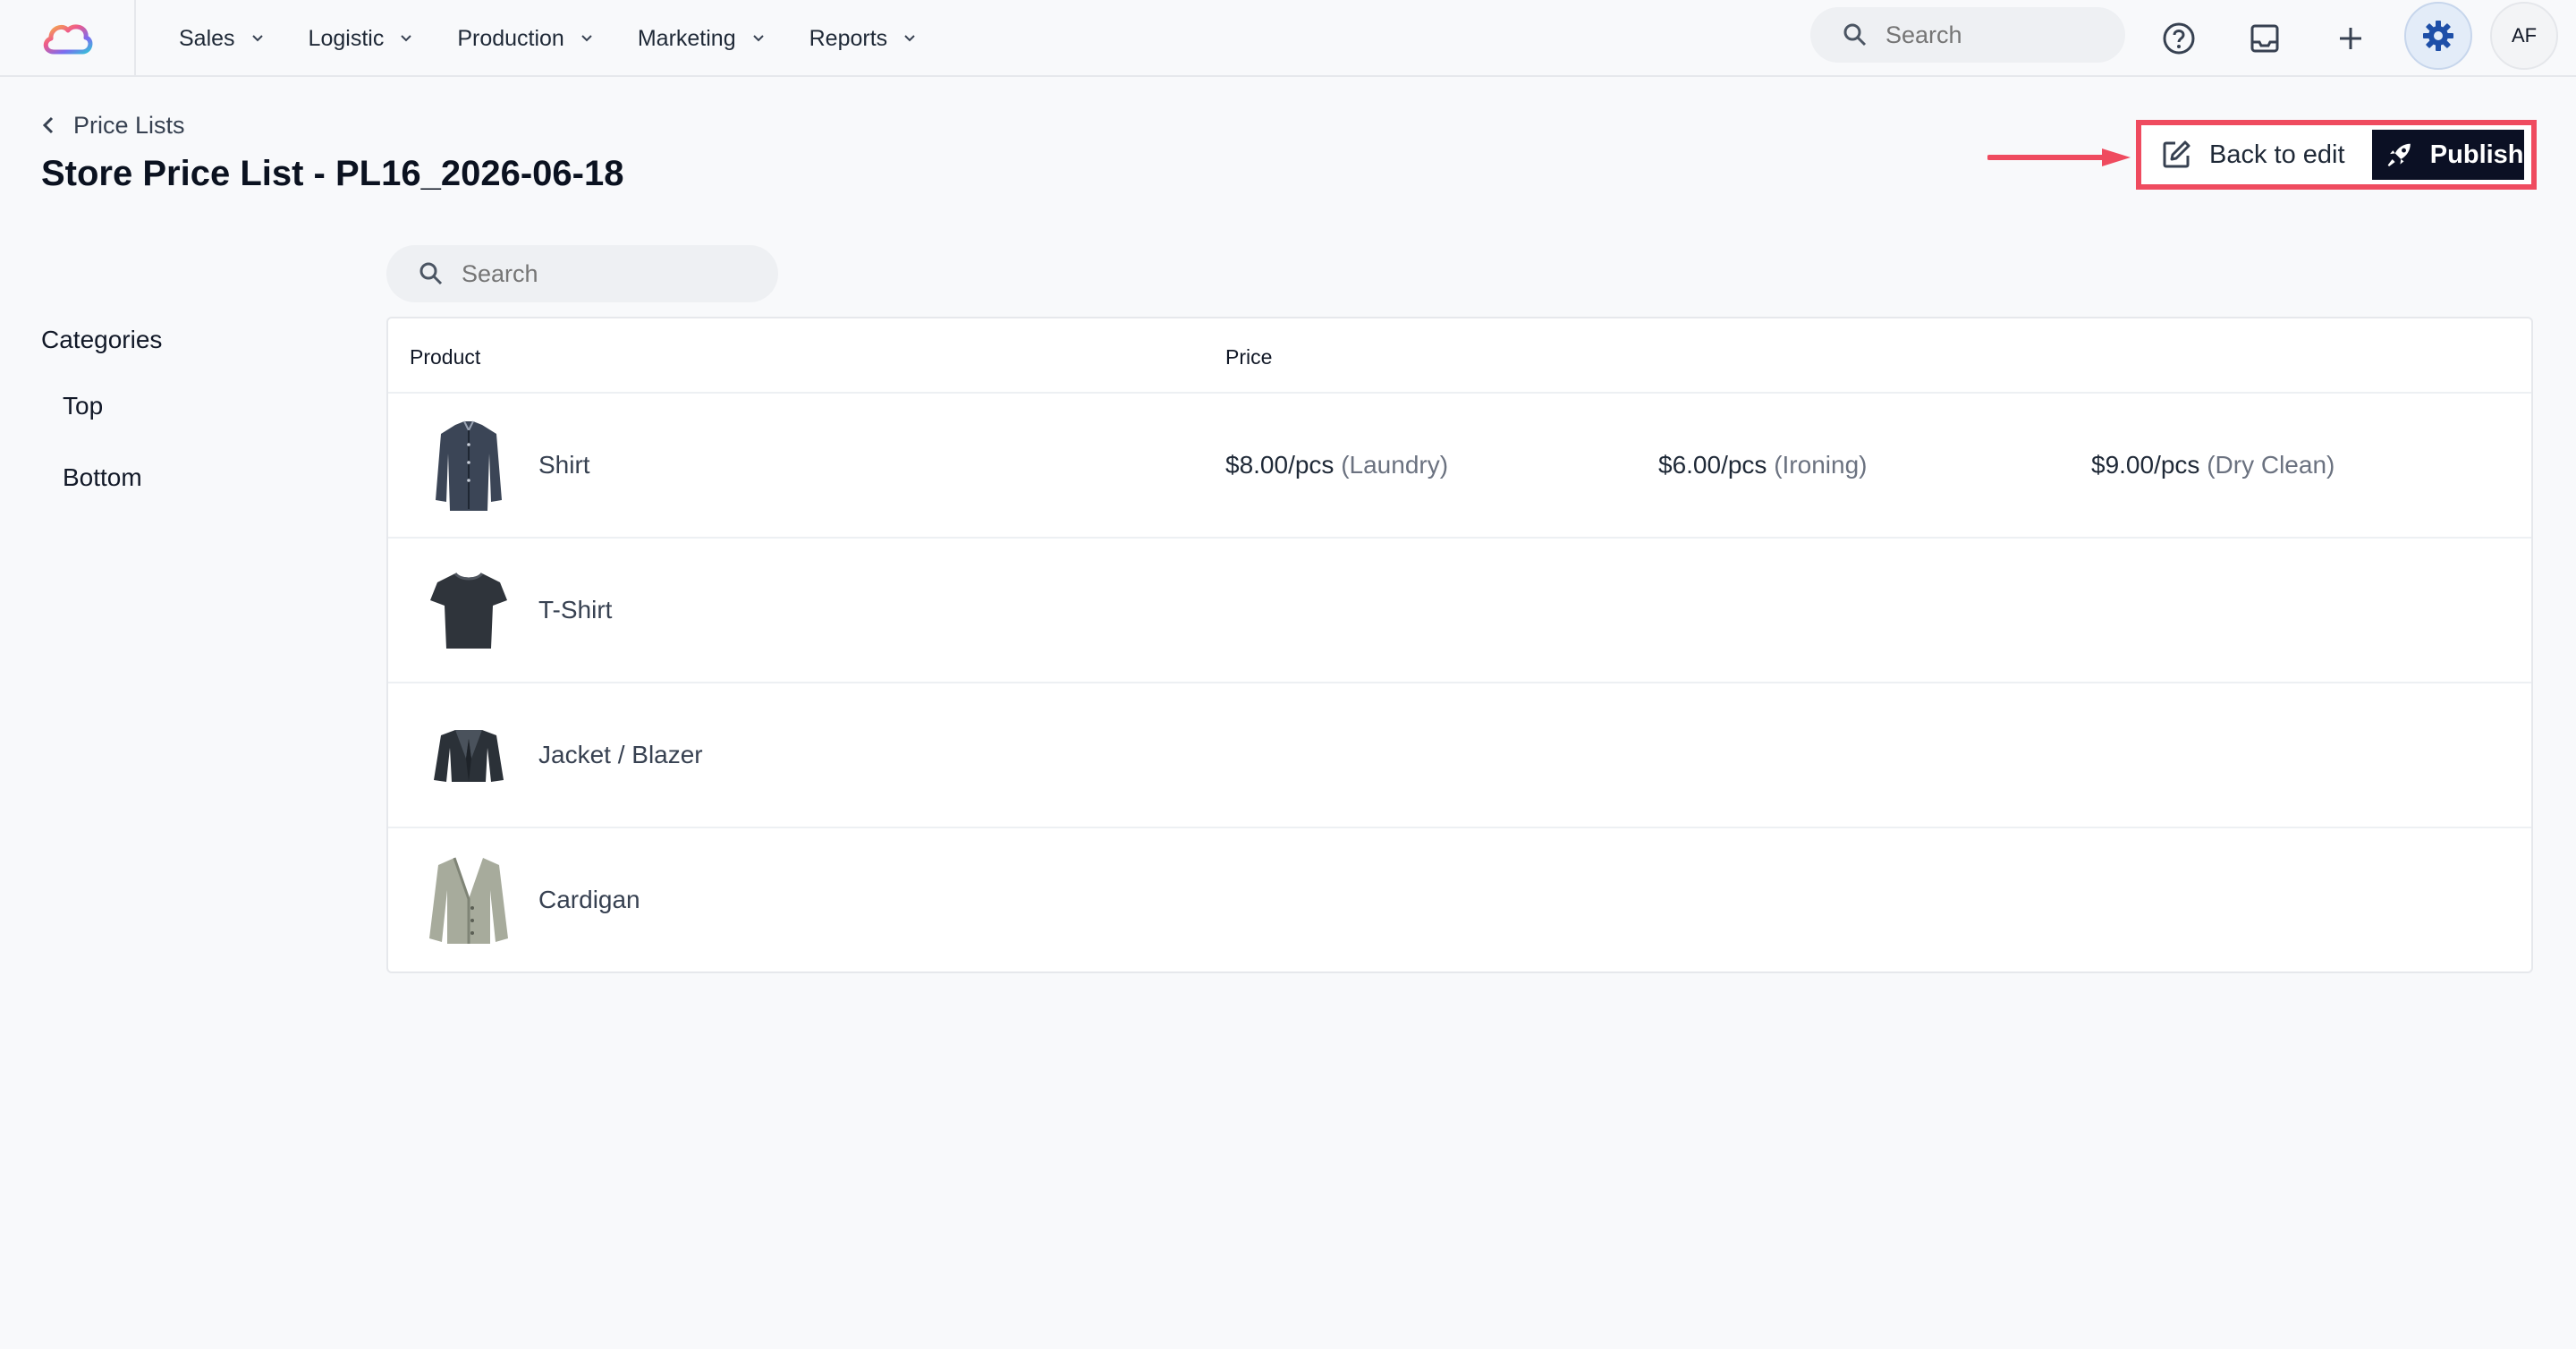  Describe the element at coordinates (1459, 755) in the screenshot. I see `table-row: Jacket / Blazer` at that location.